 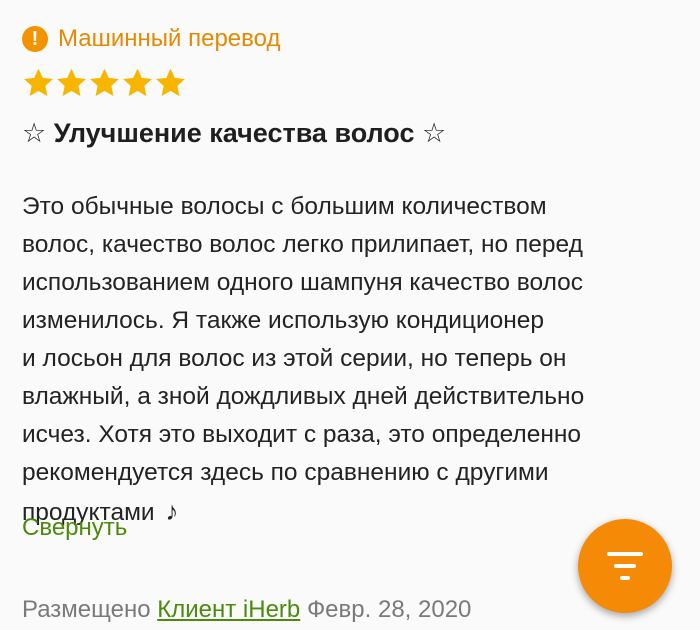 What do you see at coordinates (35, 39) in the screenshot?
I see `exclamation-icon: !` at bounding box center [35, 39].